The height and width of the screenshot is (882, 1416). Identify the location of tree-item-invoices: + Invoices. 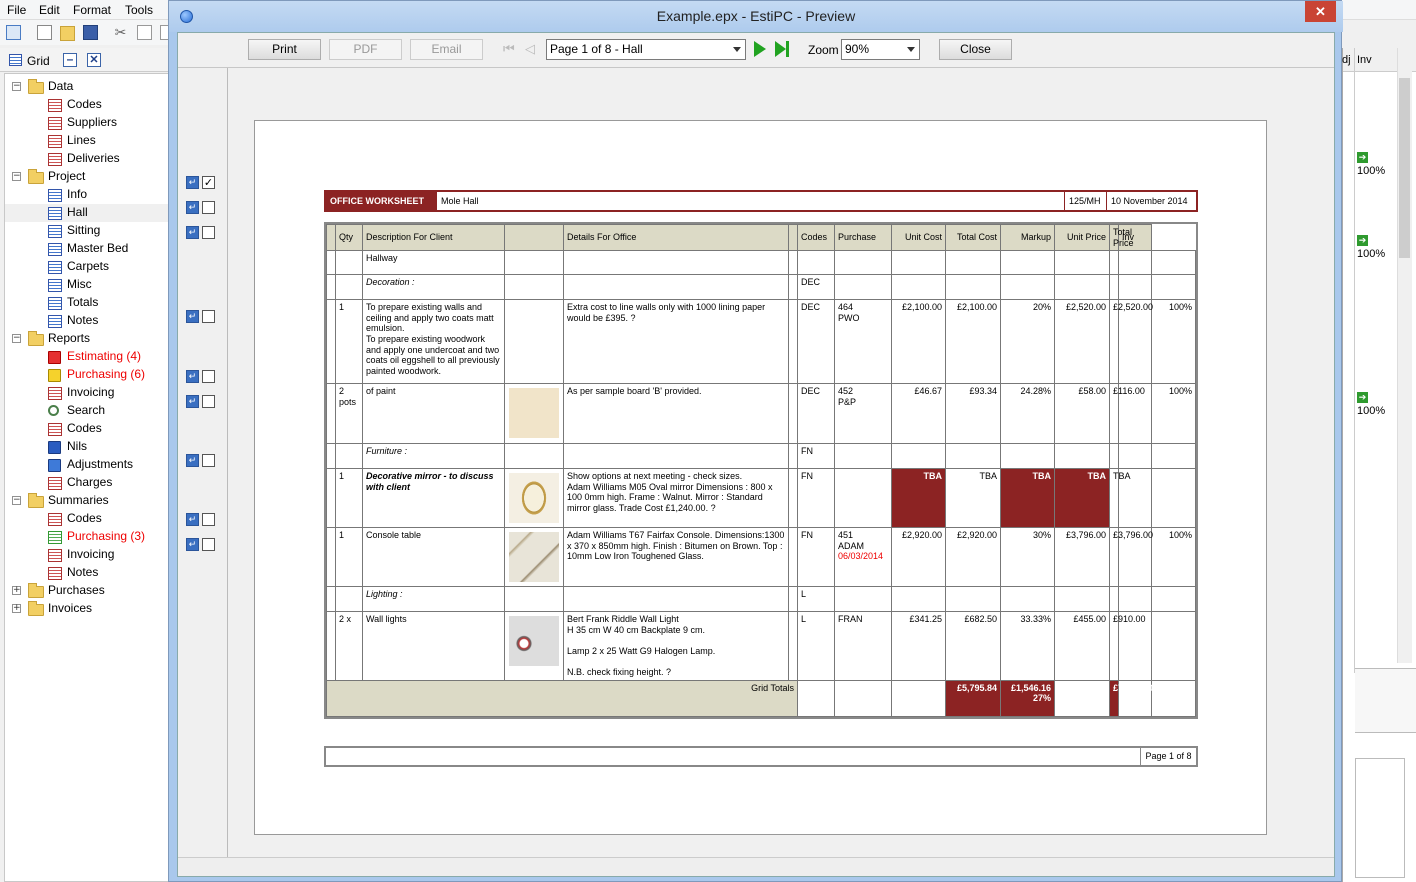
(87, 609).